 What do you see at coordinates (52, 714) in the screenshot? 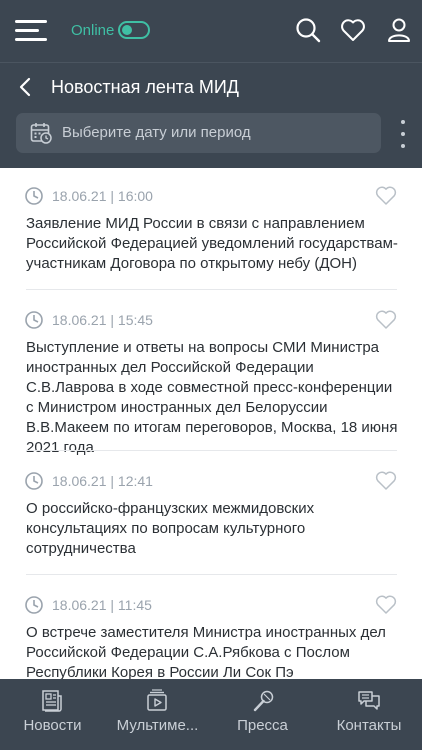
I see `tab-news: Новости` at bounding box center [52, 714].